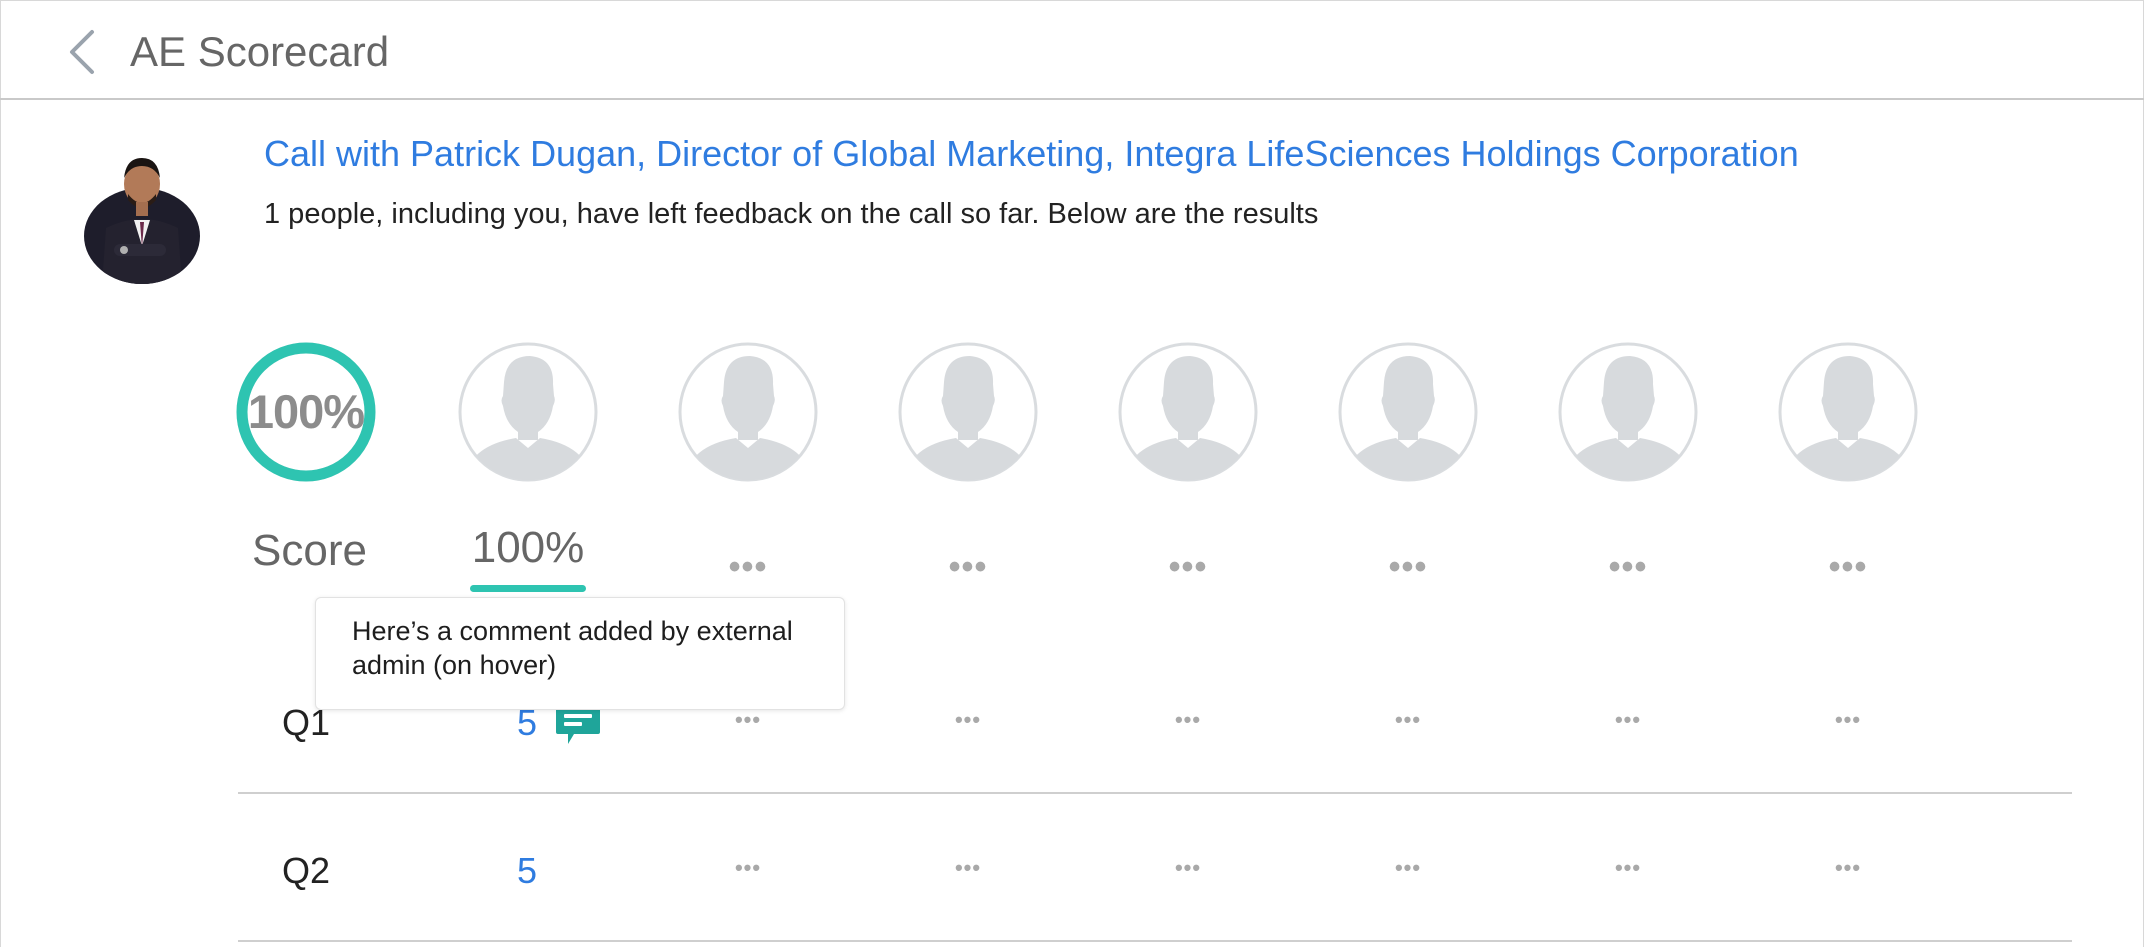 Image resolution: width=2144 pixels, height=948 pixels. I want to click on q1-score-3: •••, so click(968, 719).